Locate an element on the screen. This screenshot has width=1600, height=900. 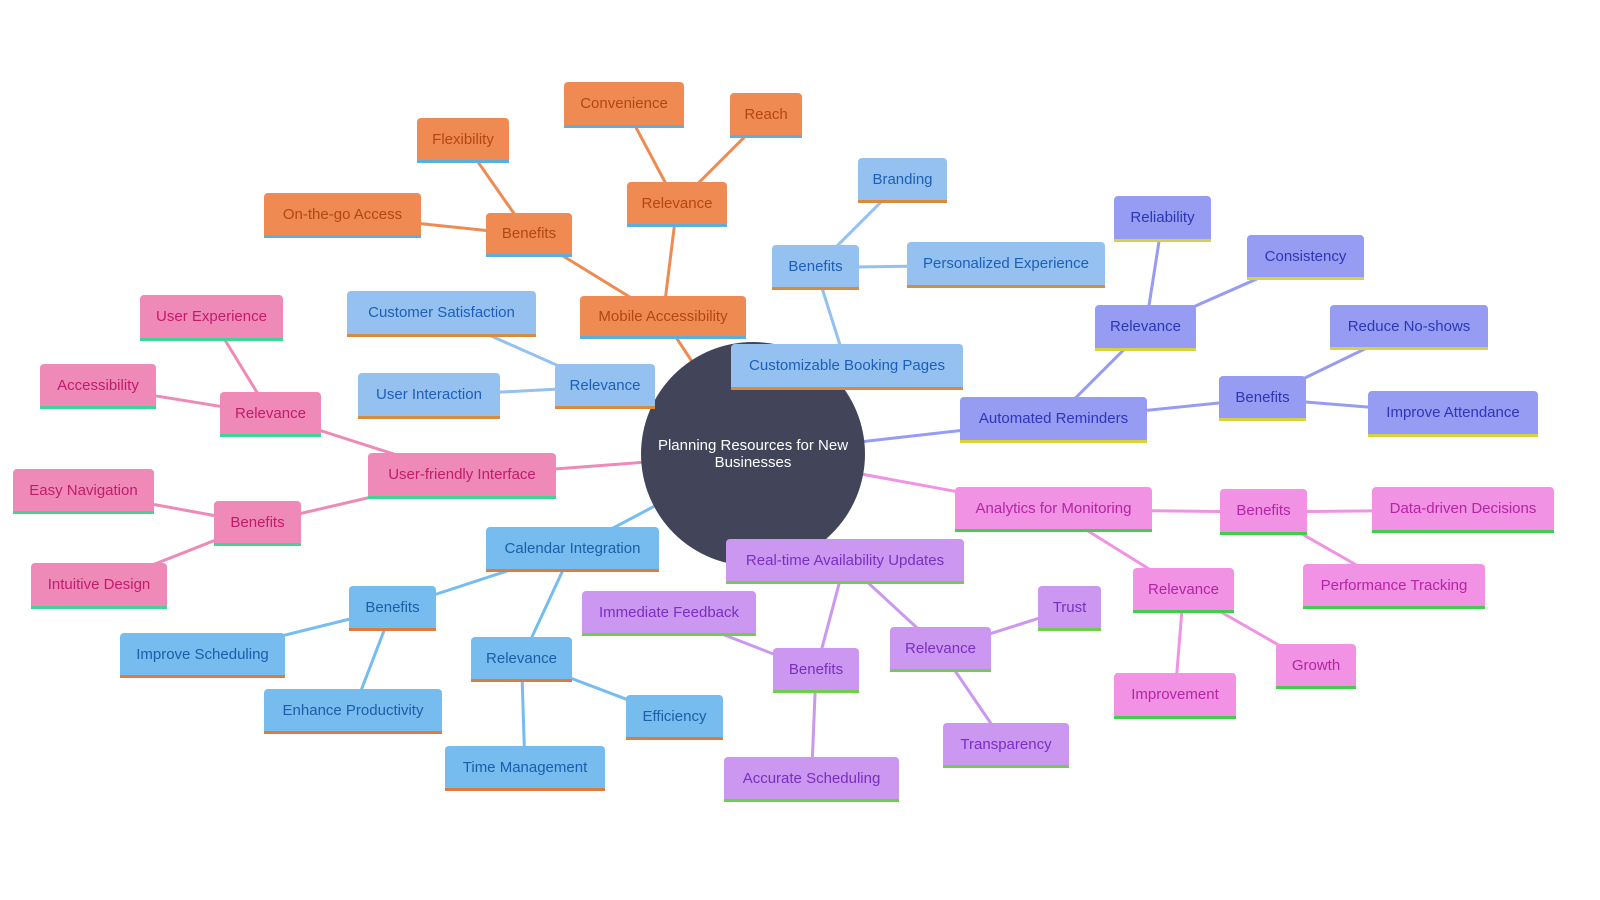
node-booking-branding: Branding is located at coordinates (902, 180).